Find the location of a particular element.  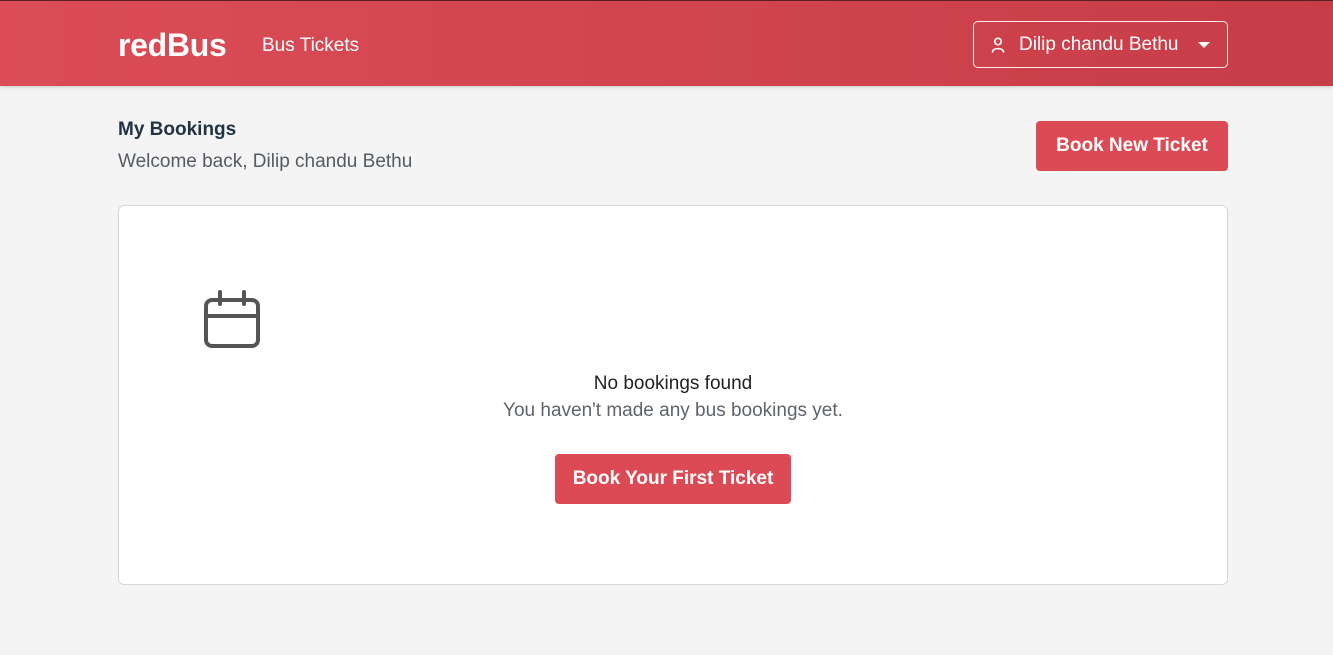

user-menu-button: Dilip chandu Bethu is located at coordinates (1100, 44).